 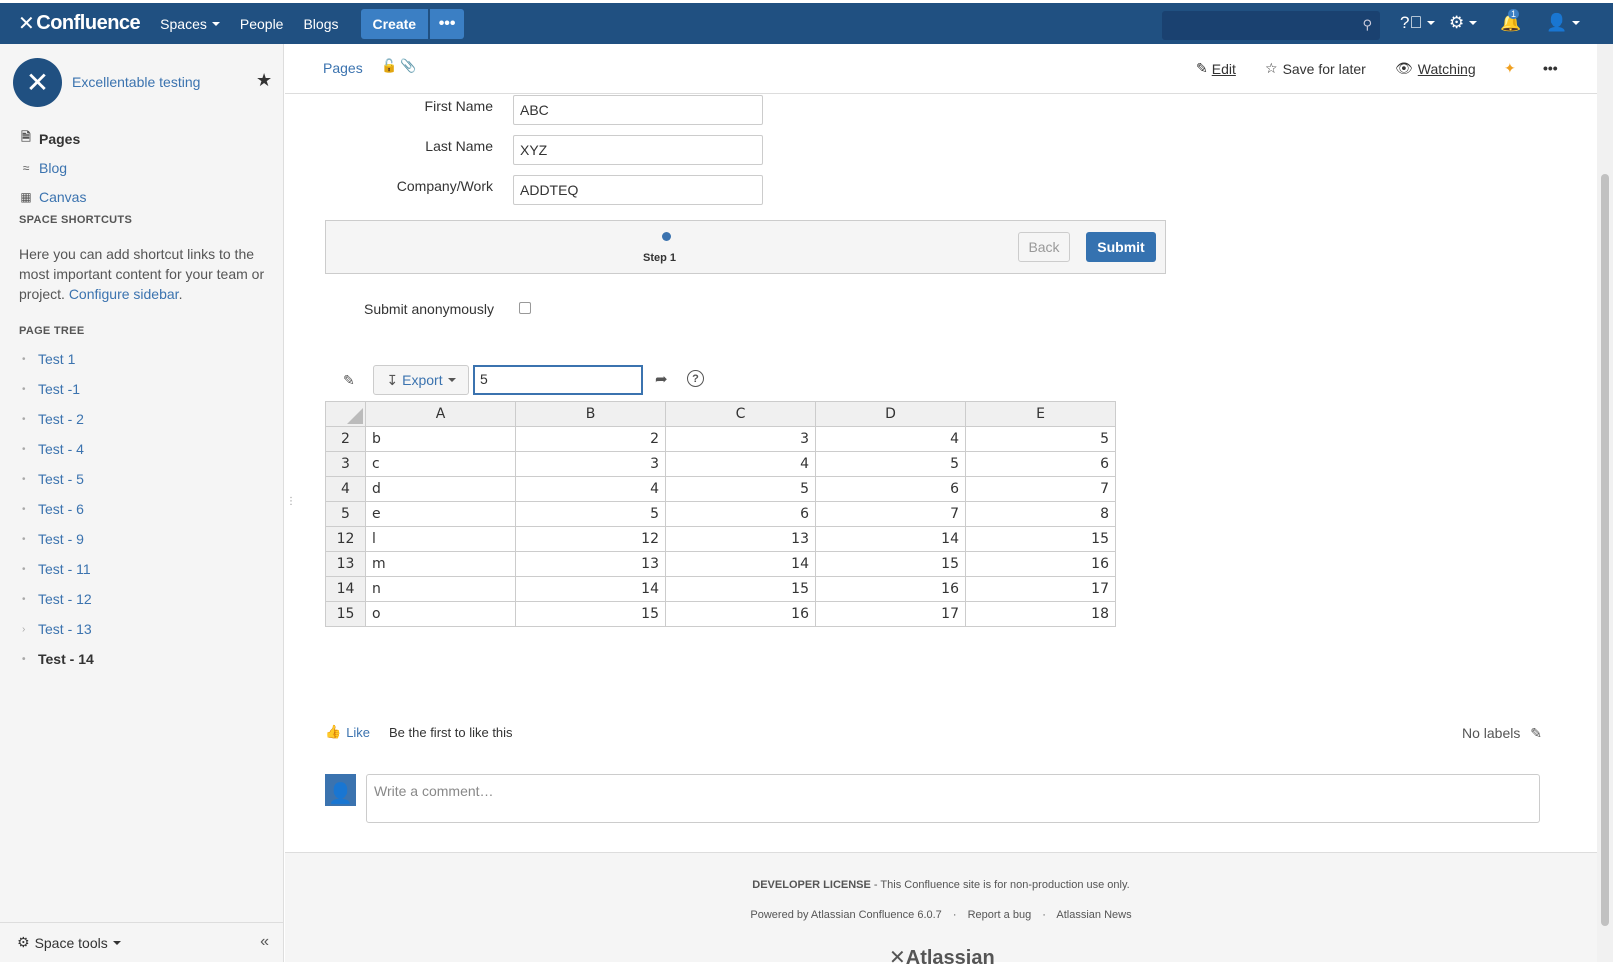 I want to click on integration-icon: ✦, so click(x=1510, y=68).